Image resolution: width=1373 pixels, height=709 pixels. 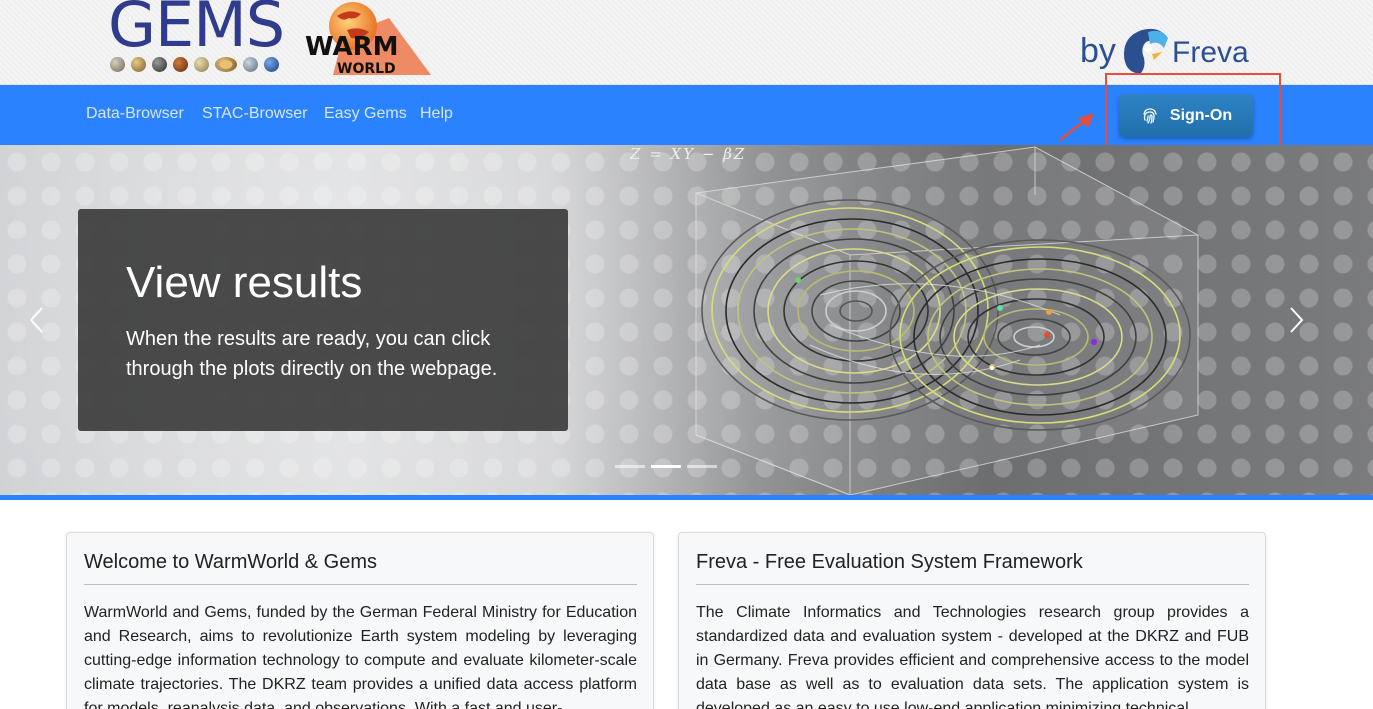 I want to click on carousel-bottom-border, so click(x=686, y=497).